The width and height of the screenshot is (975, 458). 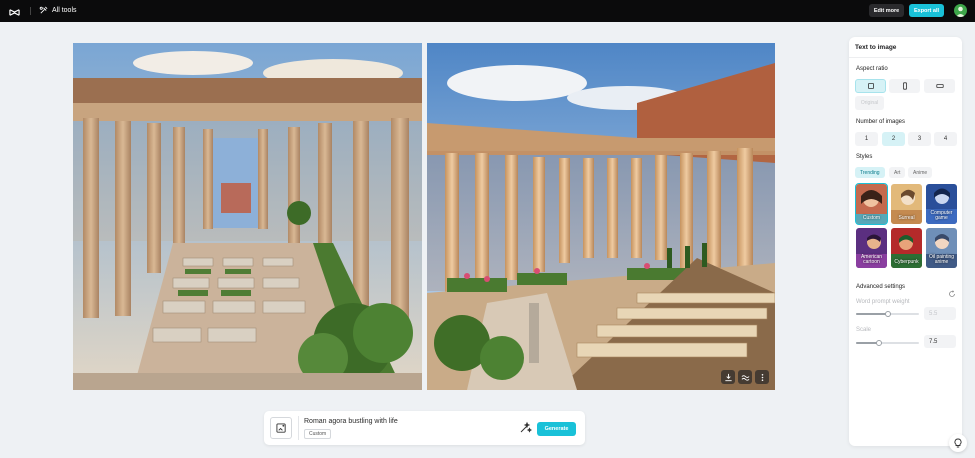 I want to click on aspect-original-button: Original, so click(x=869, y=103).